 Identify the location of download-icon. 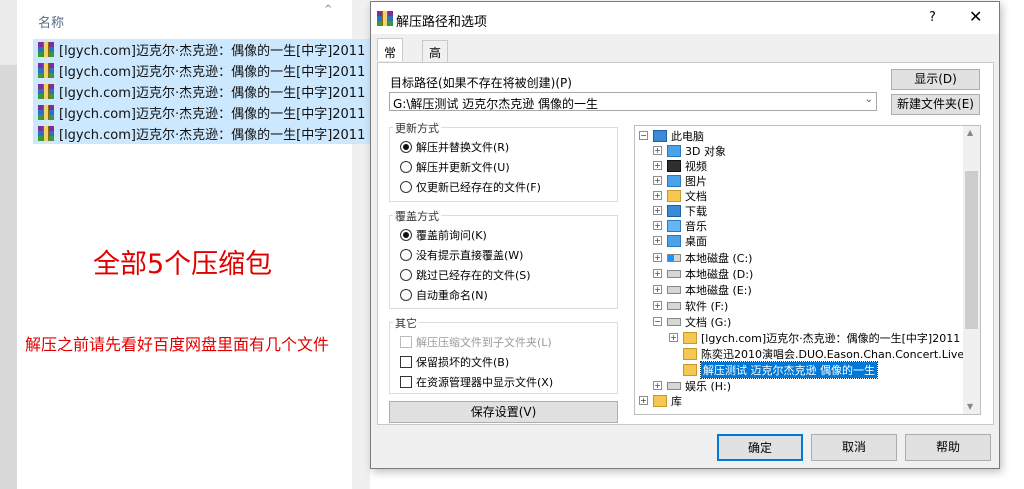
(674, 210).